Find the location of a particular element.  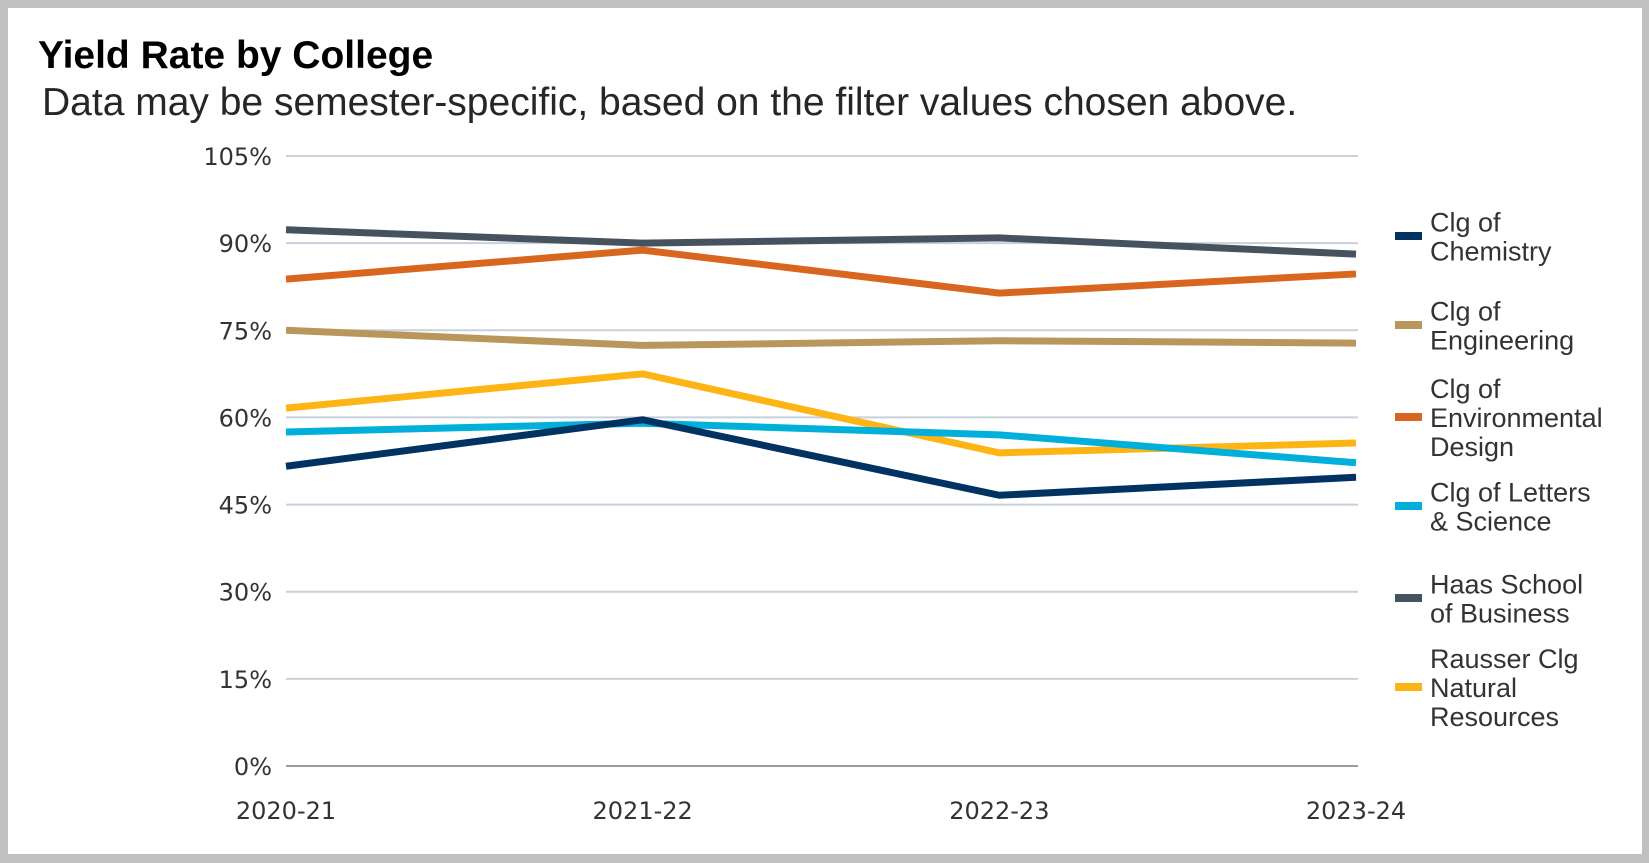

y-tick-label: 75% is located at coordinates (245, 331).